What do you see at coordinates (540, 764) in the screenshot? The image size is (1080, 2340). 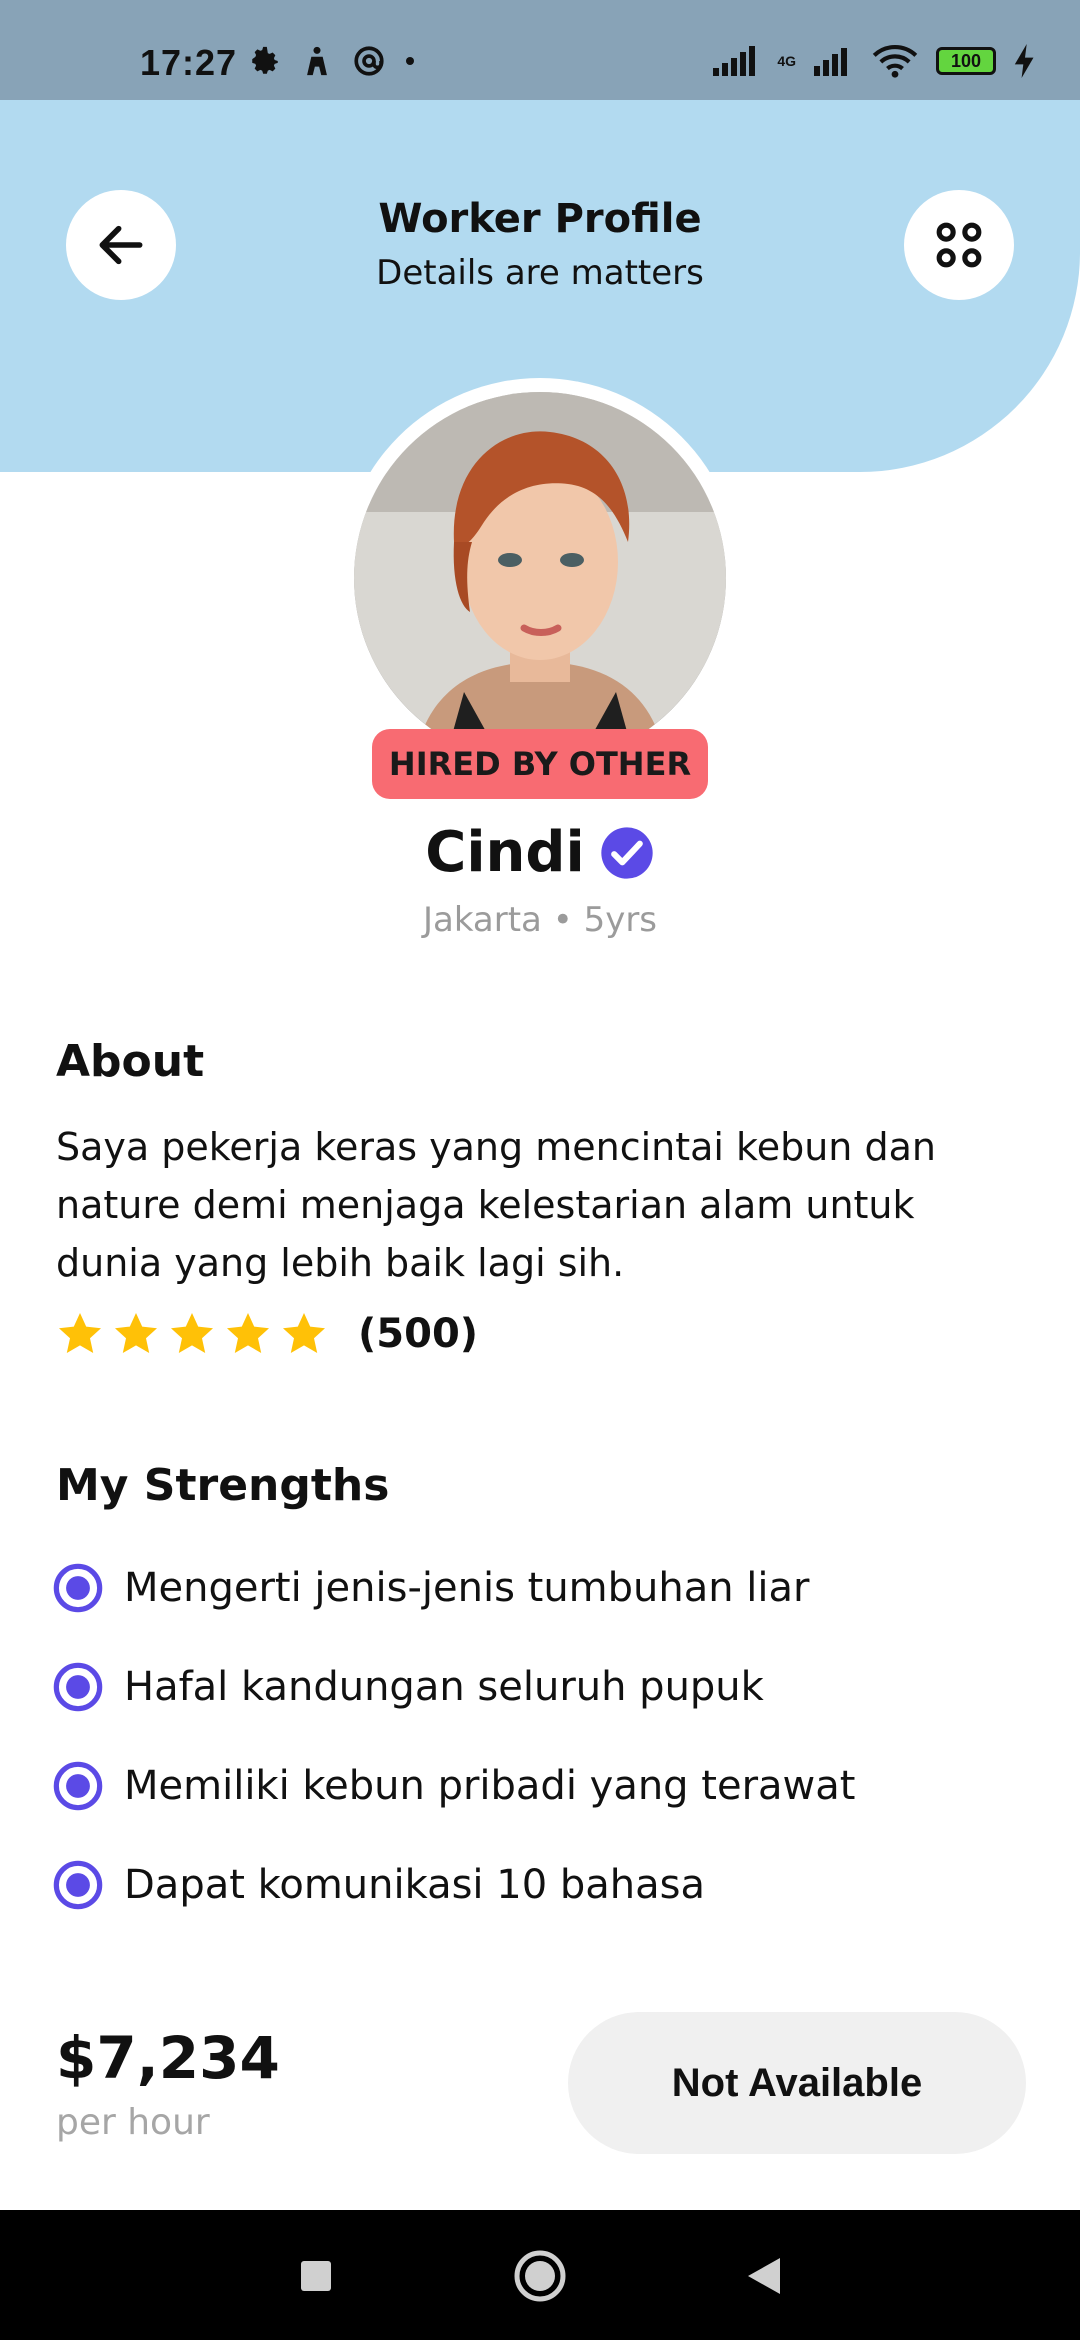 I see `status-badge: HIRED BY OTHER` at bounding box center [540, 764].